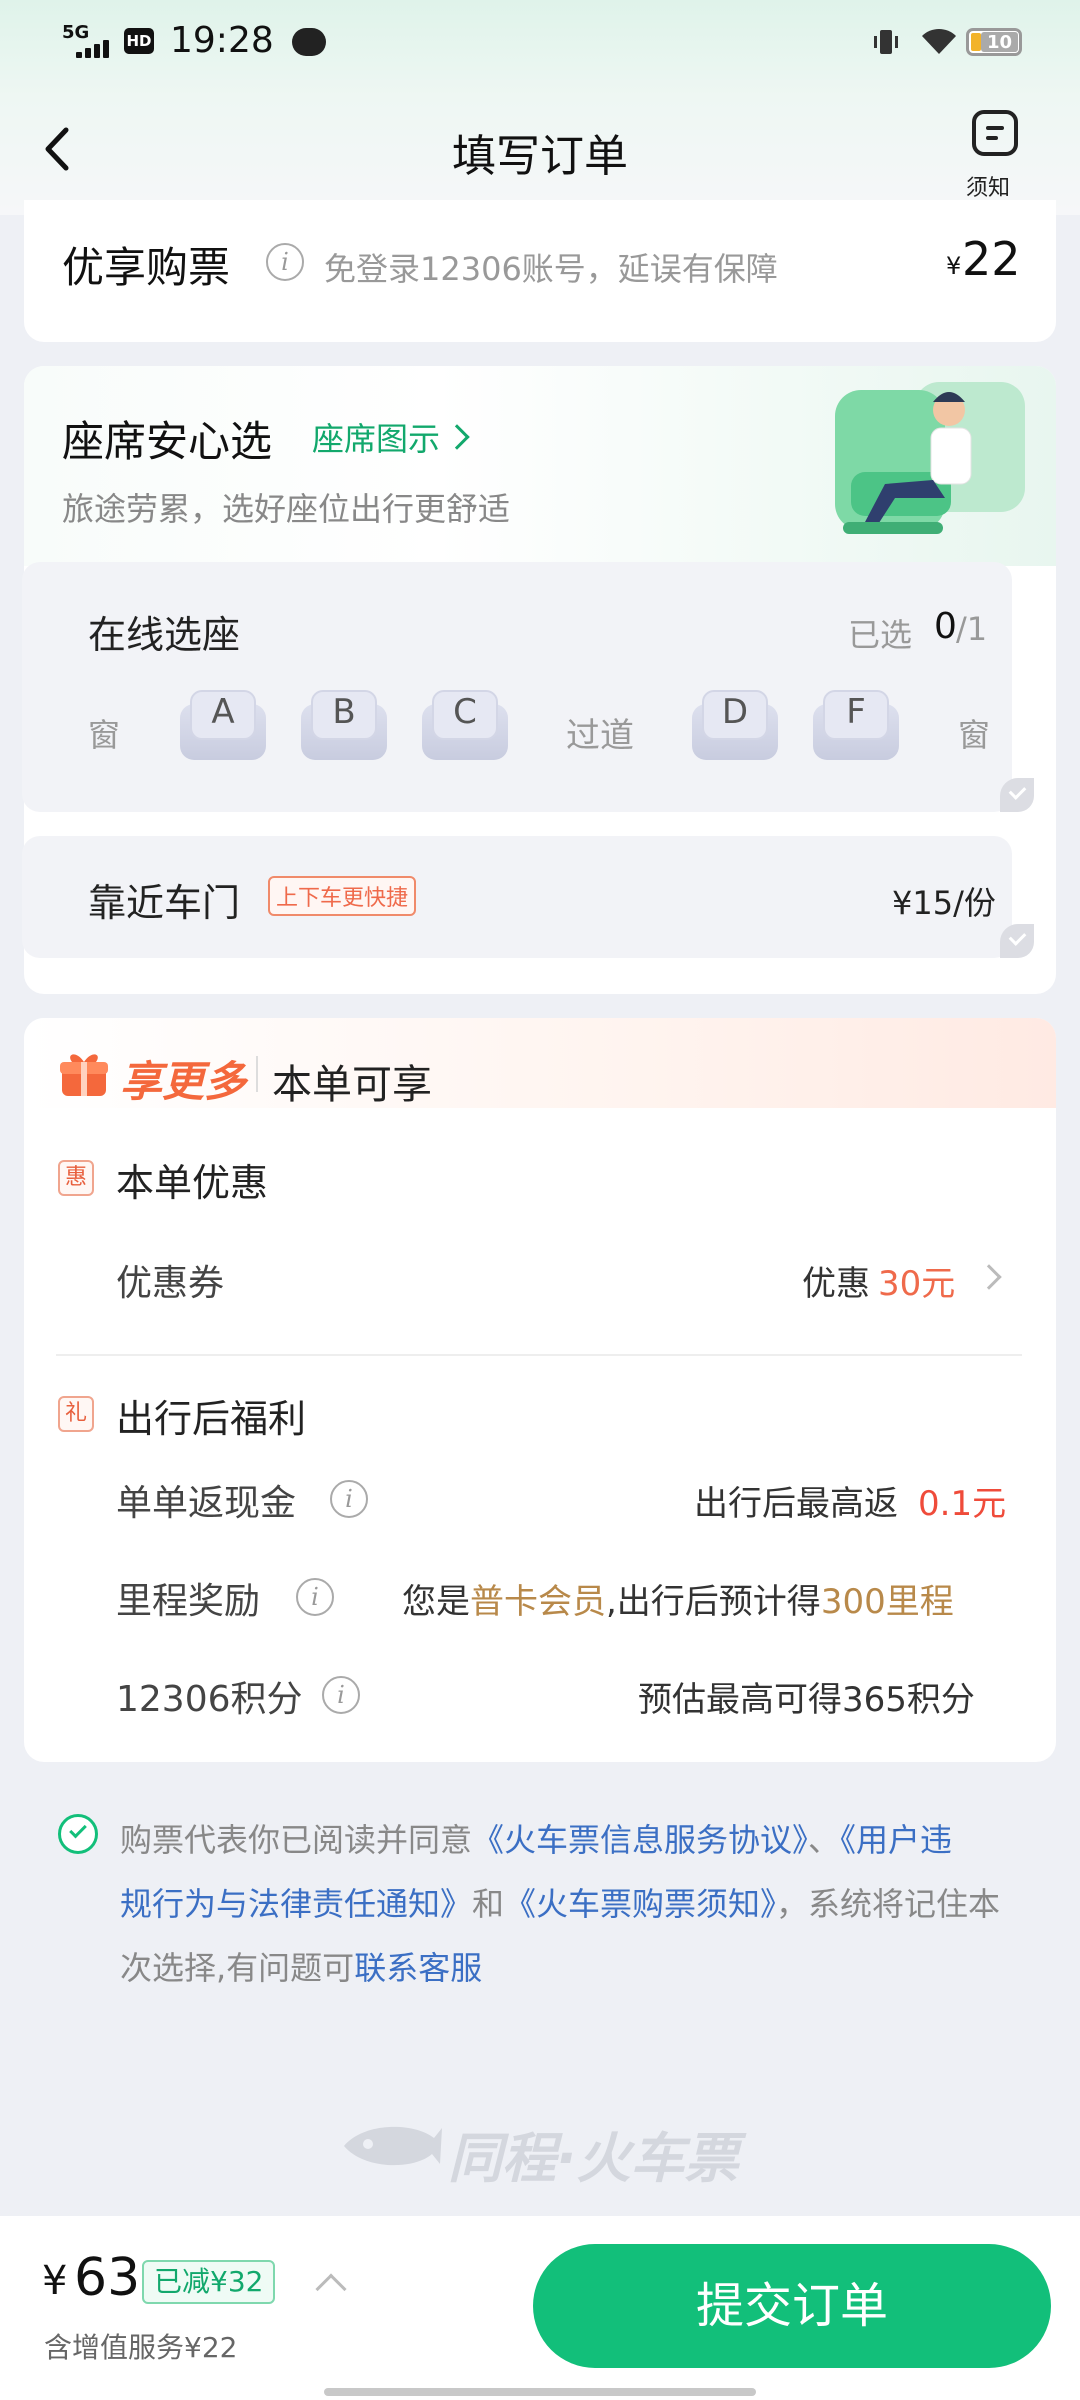 The image size is (1080, 2400). I want to click on mileage-label: 里程奖励, so click(188, 1601).